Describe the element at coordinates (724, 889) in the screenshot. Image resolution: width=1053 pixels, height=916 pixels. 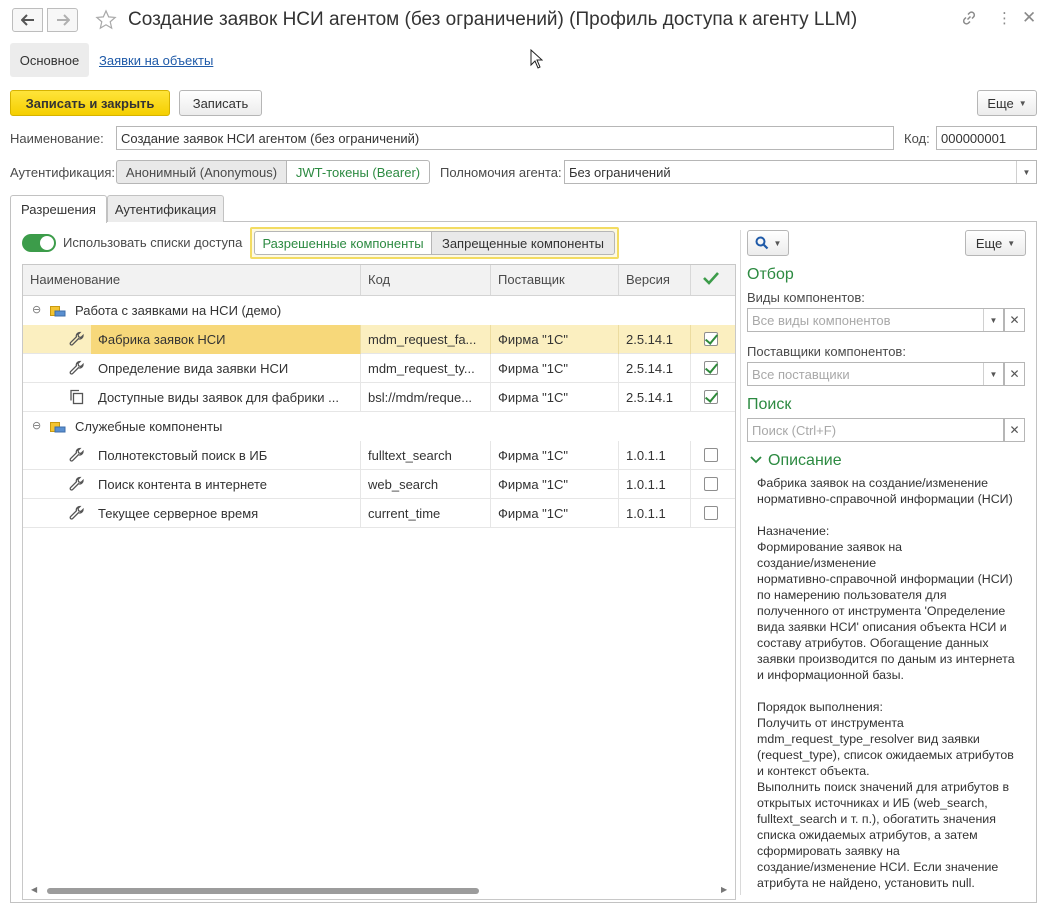
I see `scroll-right-icon: ▶` at that location.